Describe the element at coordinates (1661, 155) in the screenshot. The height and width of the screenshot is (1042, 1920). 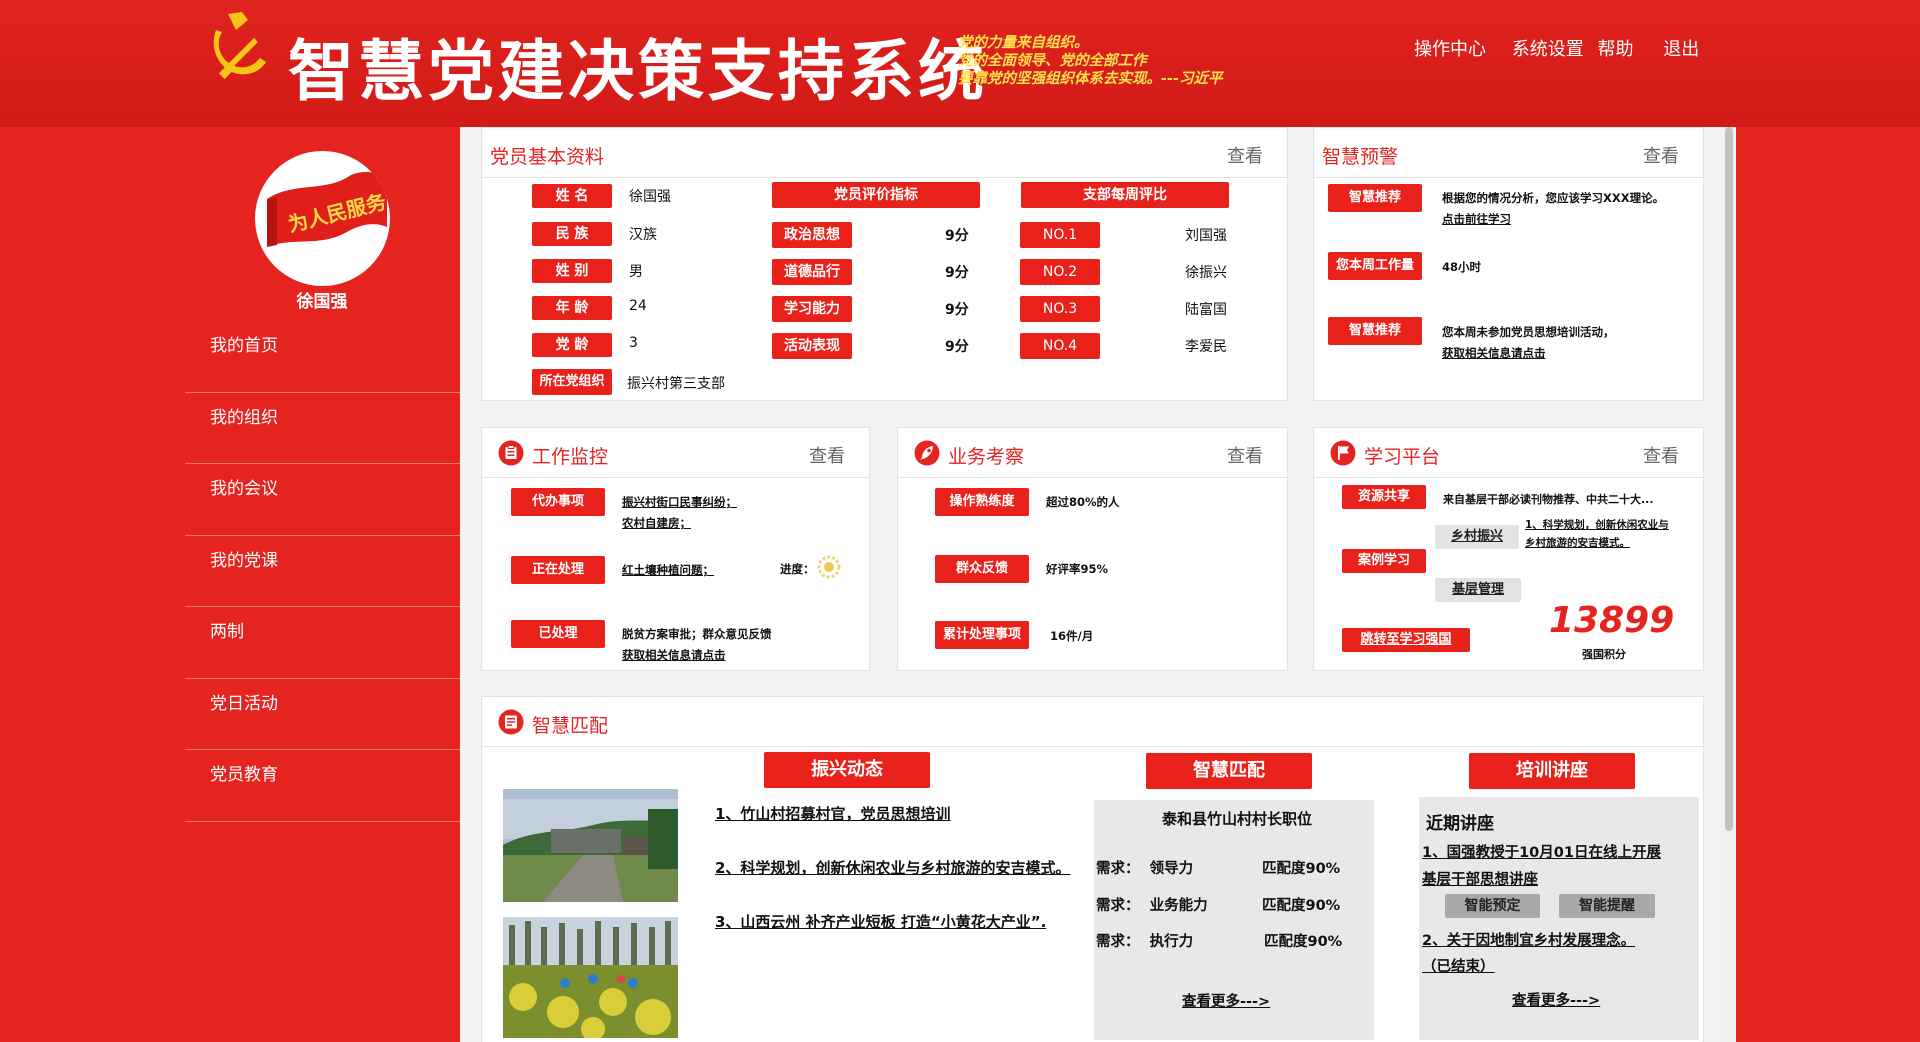
I see `warning-view-link: 查看` at that location.